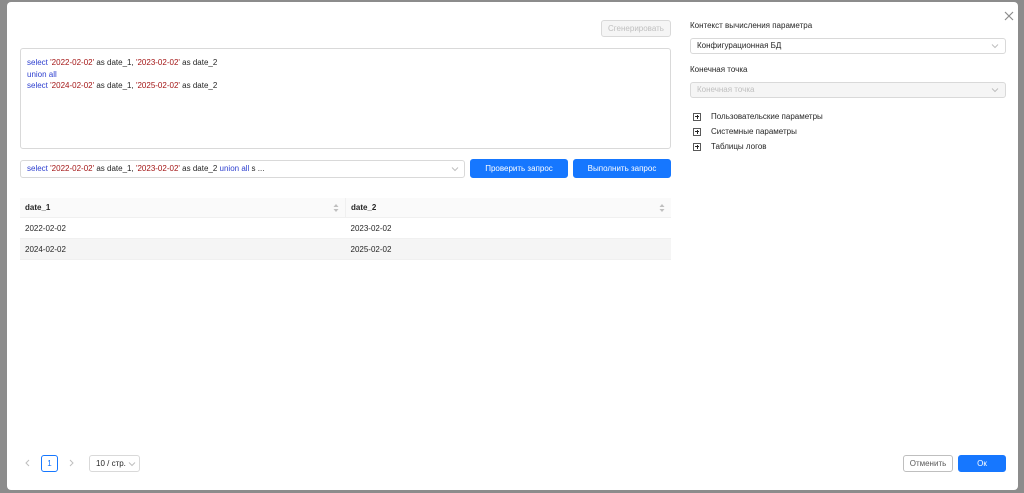 This screenshot has height=493, width=1024. I want to click on code-token: '2024-02-02', so click(72, 85).